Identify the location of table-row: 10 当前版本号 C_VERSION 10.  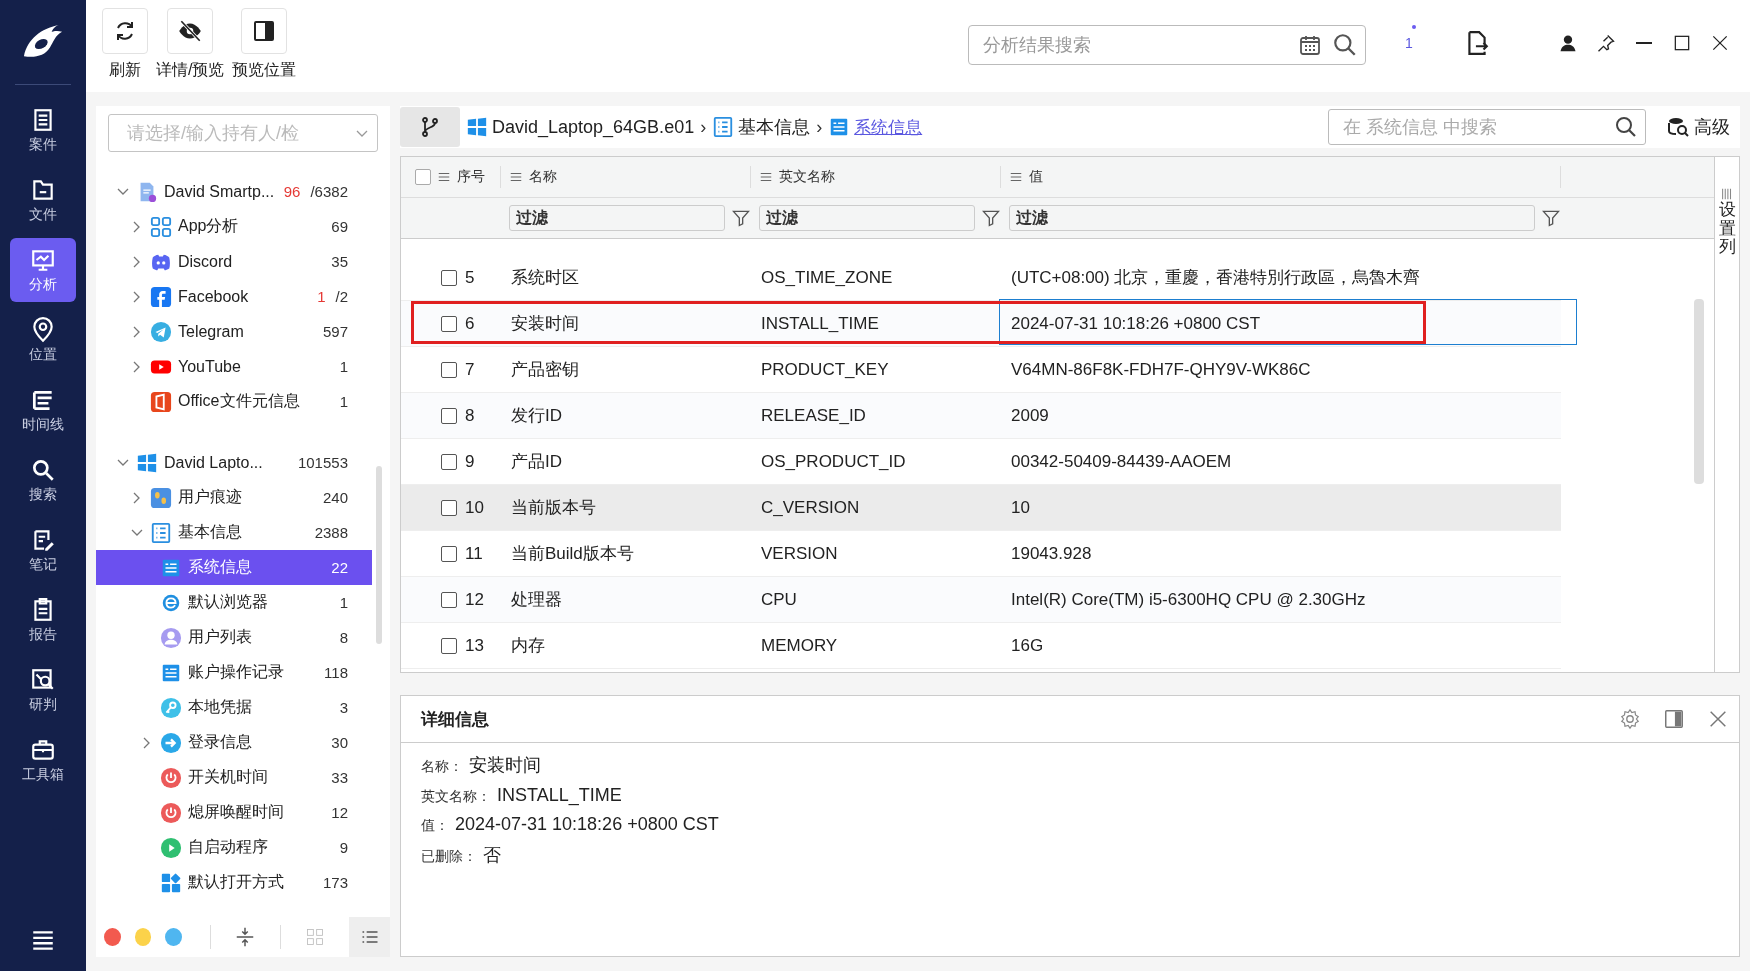
(981, 508).